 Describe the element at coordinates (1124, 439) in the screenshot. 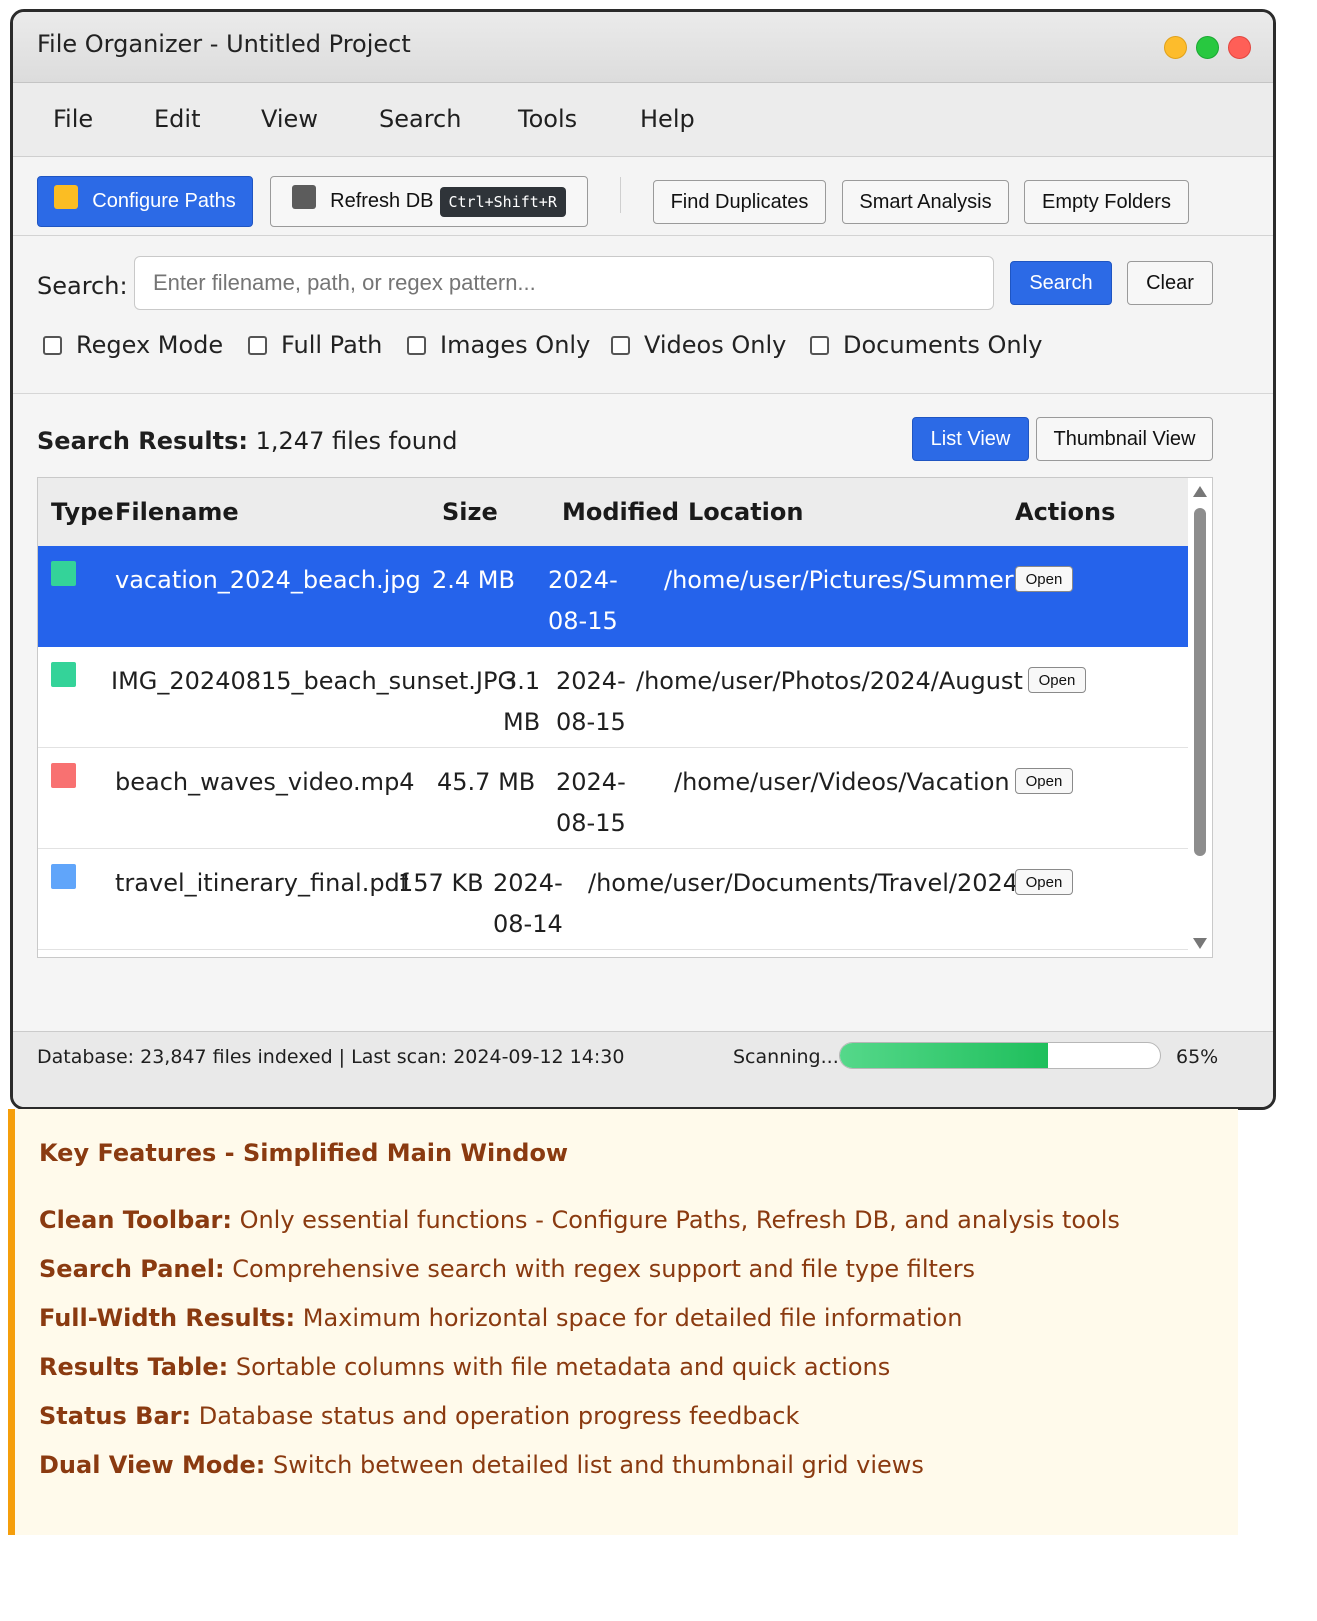

I see `thumbnail-view-button: Thumbnail View` at that location.